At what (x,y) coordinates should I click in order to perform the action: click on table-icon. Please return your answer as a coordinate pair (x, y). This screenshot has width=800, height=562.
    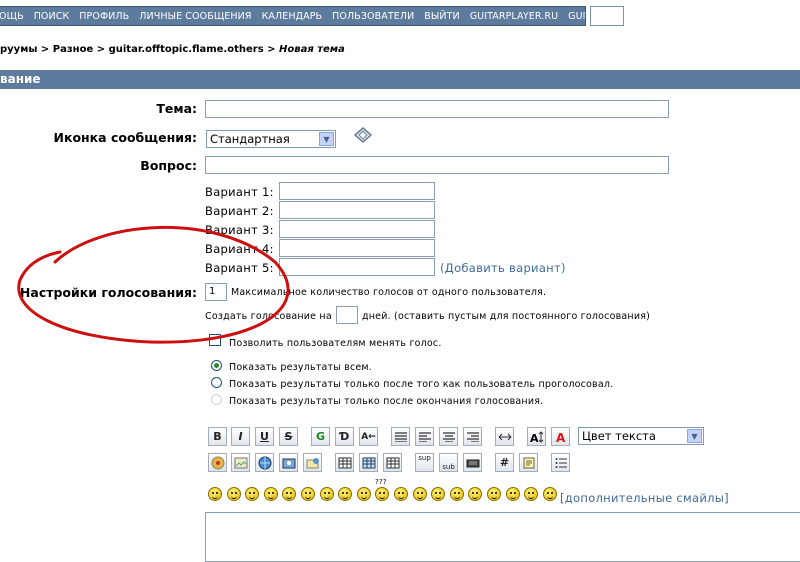
    Looking at the image, I should click on (344, 462).